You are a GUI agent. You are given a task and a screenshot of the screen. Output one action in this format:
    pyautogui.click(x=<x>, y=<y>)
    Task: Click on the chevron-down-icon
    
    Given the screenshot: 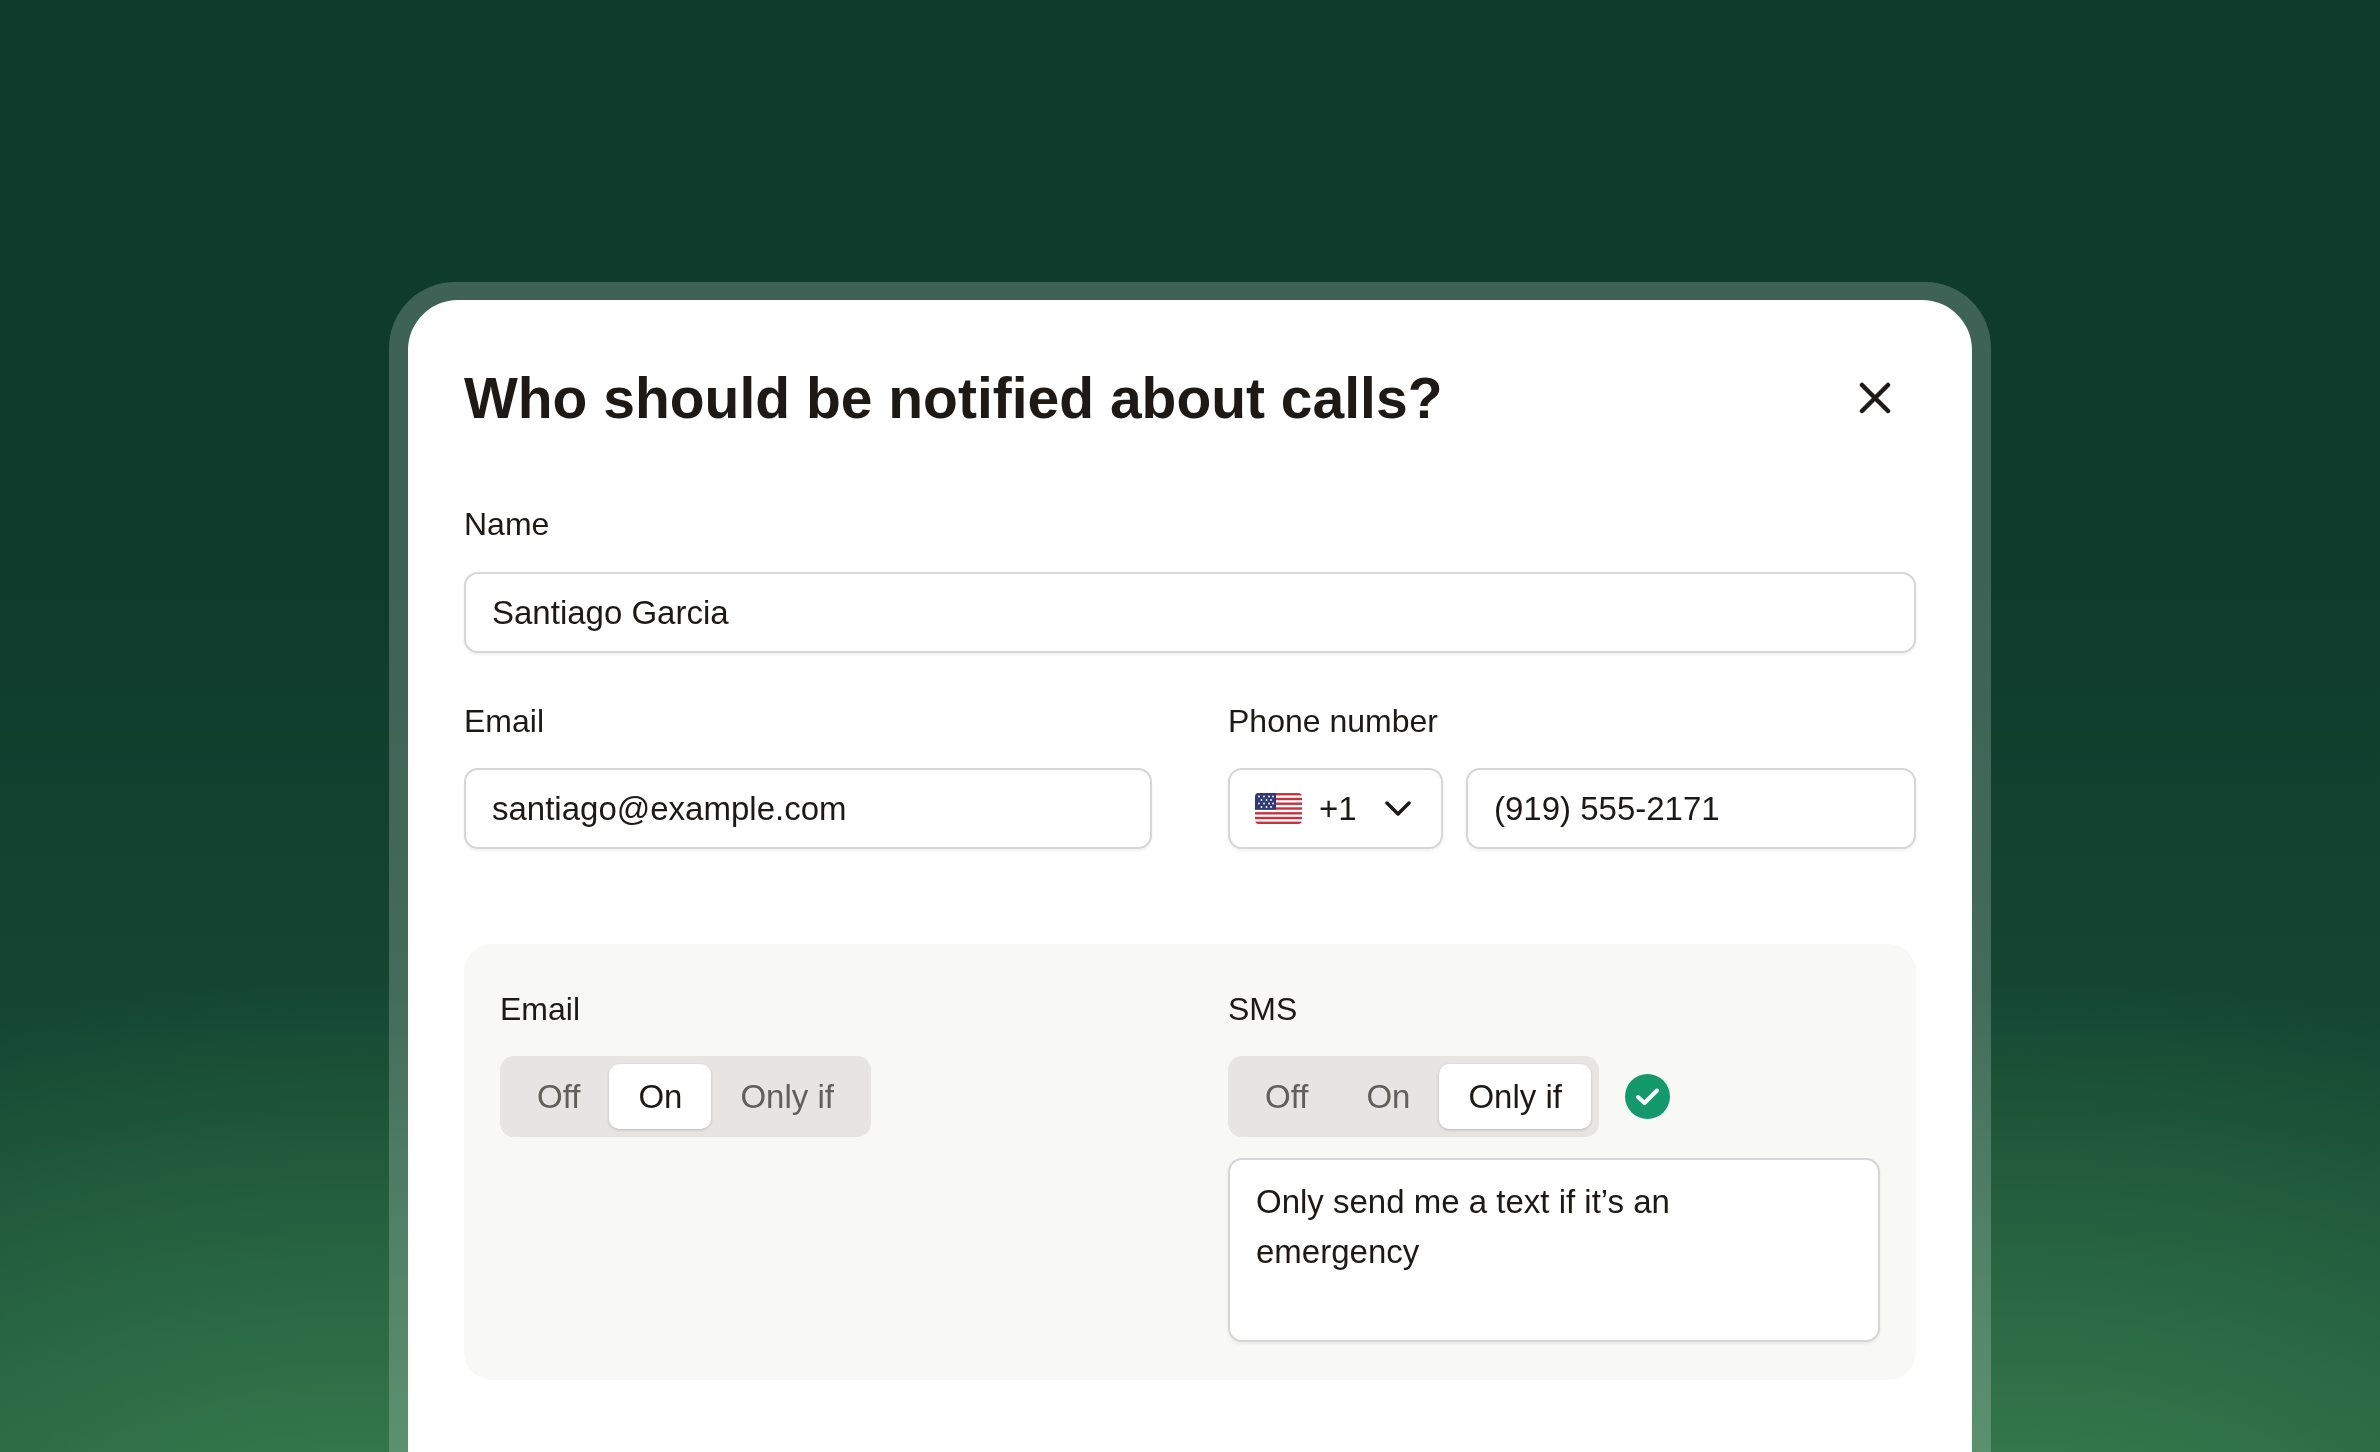 What is the action you would take?
    pyautogui.click(x=1398, y=808)
    